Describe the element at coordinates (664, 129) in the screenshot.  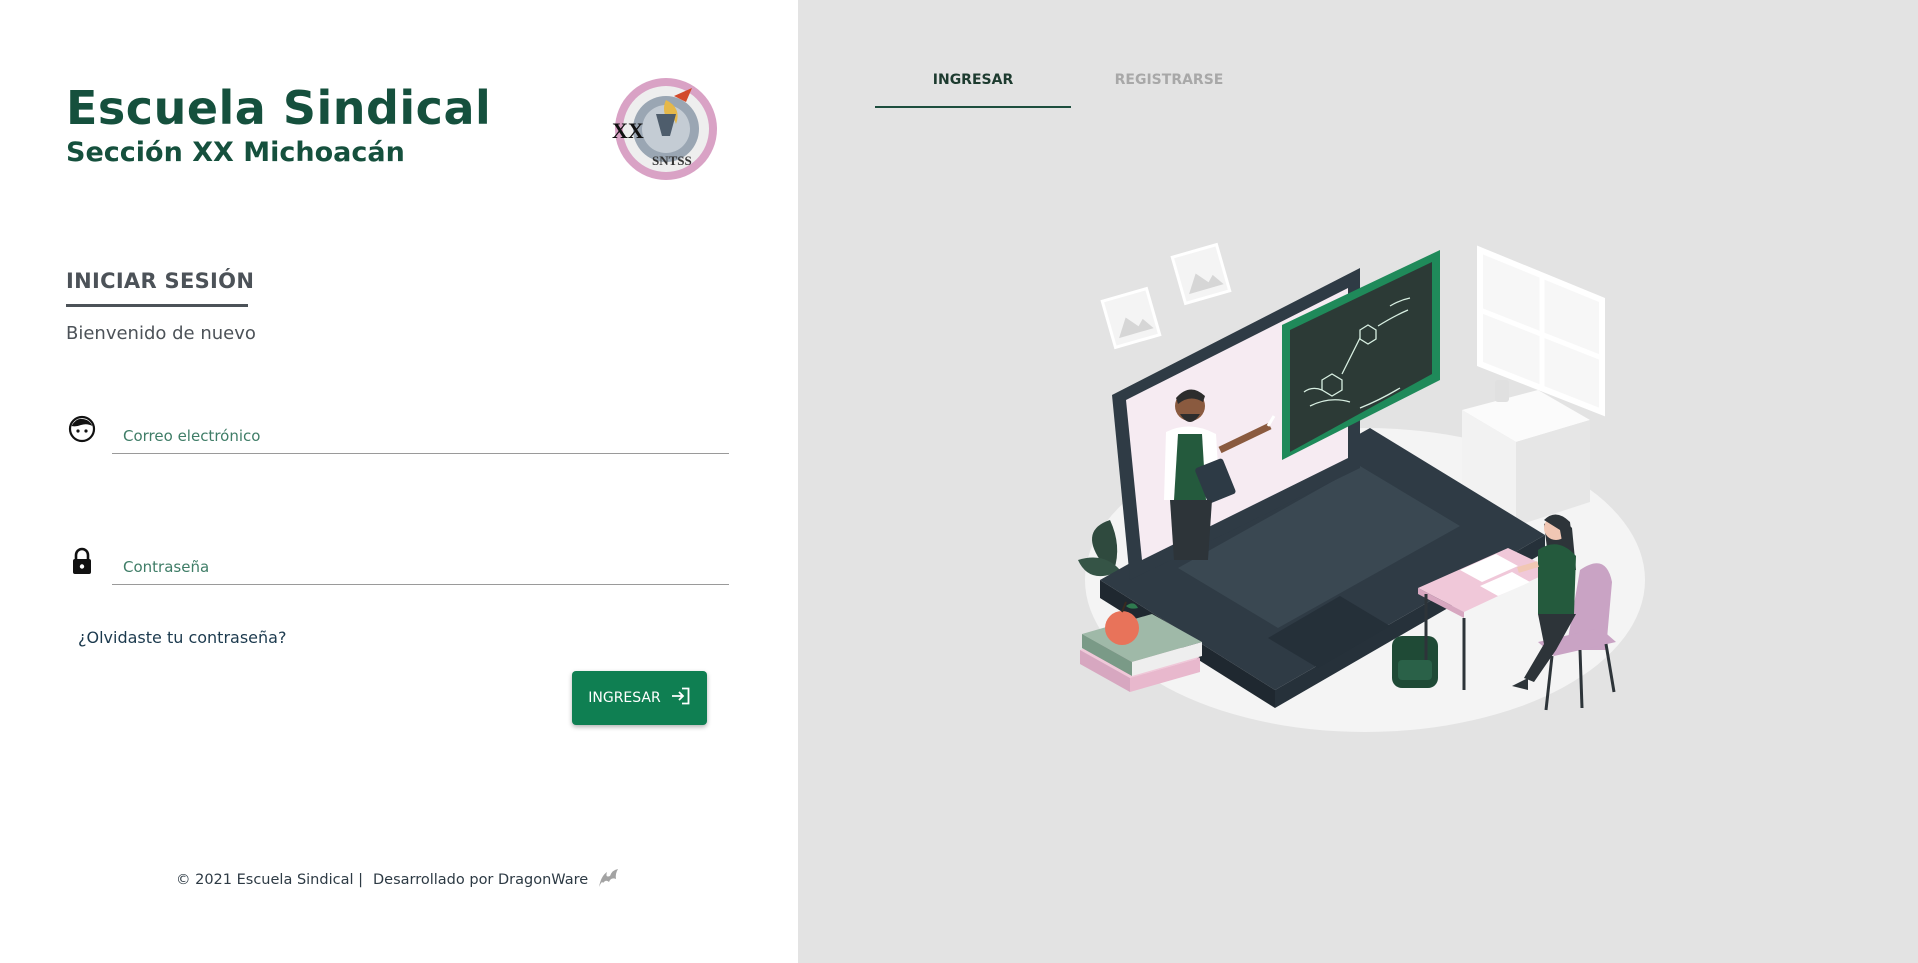
I see `sntss-seal-logo: XX SNTSS` at that location.